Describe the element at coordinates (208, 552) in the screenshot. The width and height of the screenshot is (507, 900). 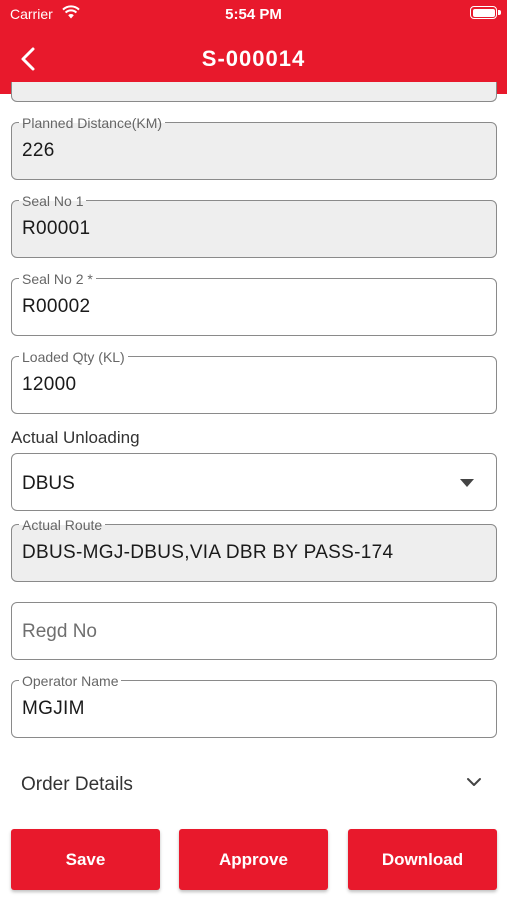
I see `actual-route-value: DBUS-MGJ-DBUS,VIA DBR BY PASS-174` at that location.